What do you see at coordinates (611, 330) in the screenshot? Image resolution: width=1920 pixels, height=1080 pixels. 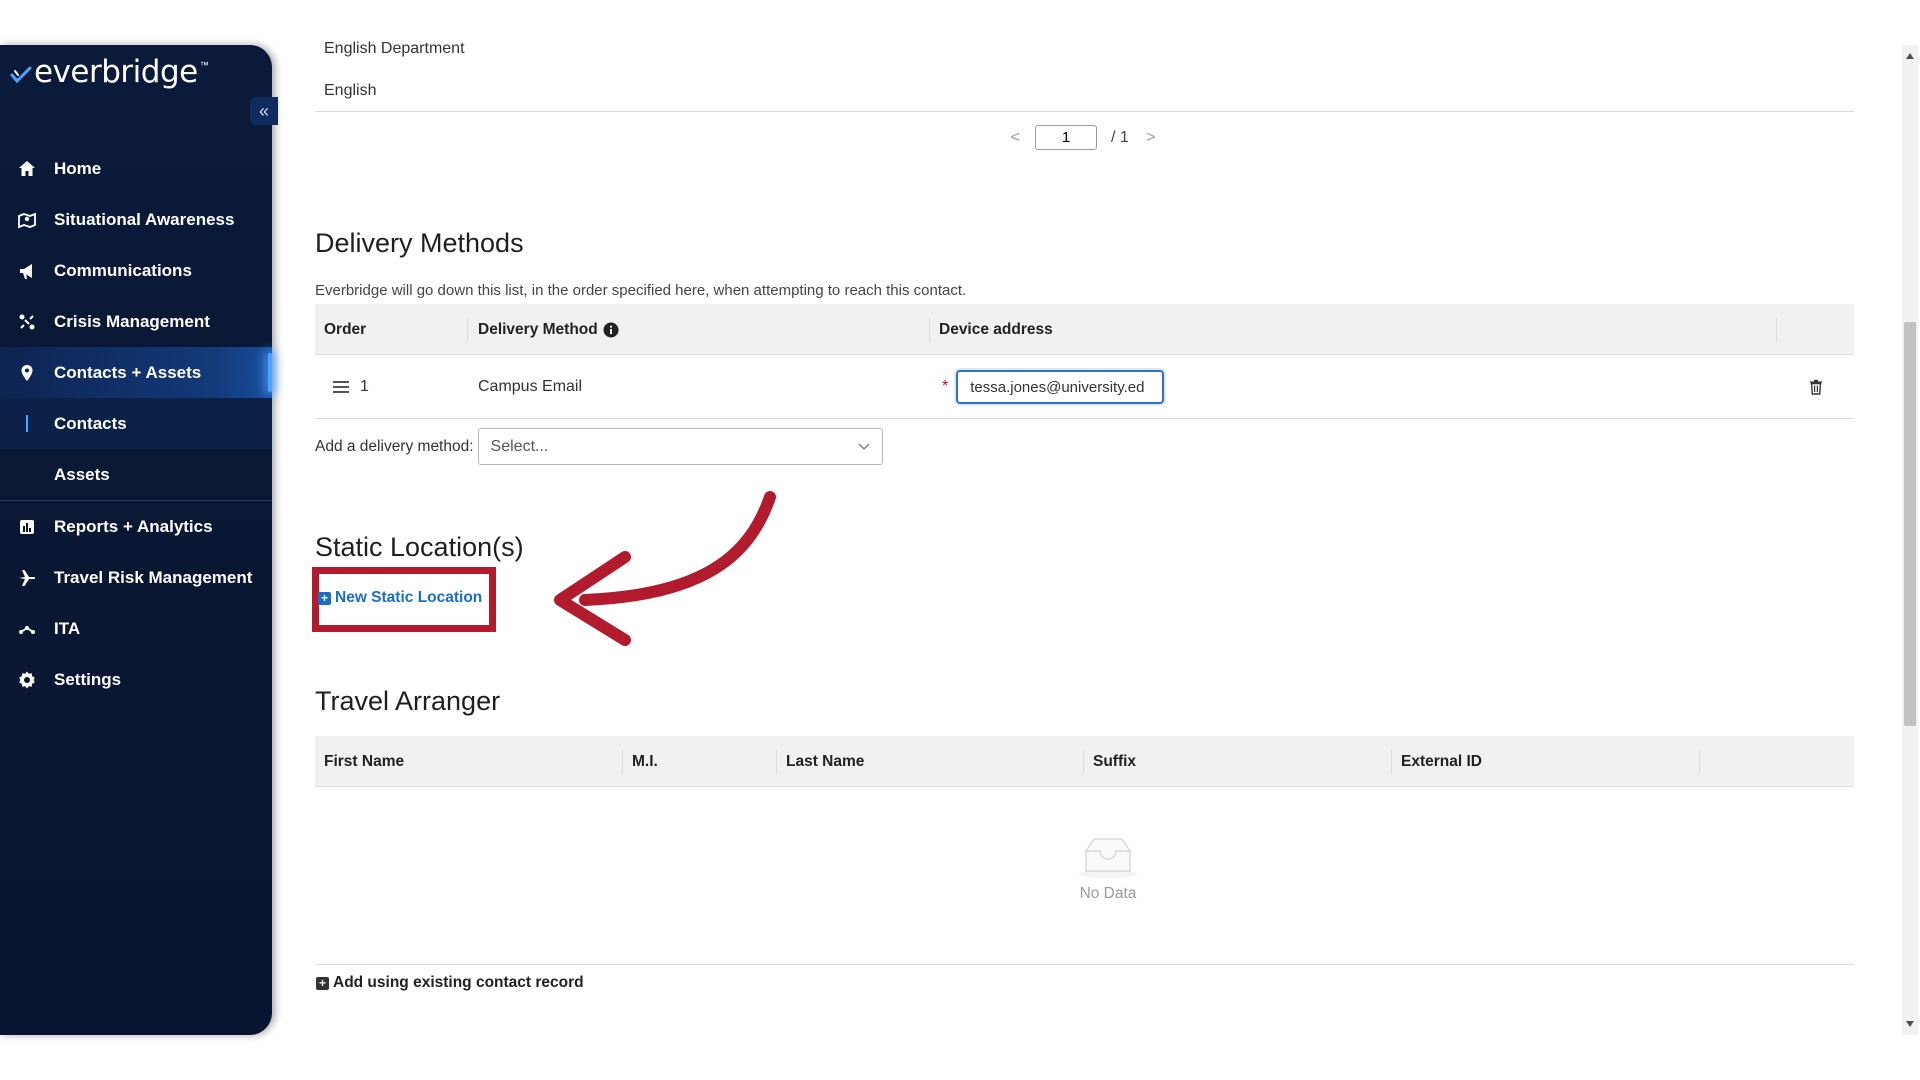 I see `info-icon` at bounding box center [611, 330].